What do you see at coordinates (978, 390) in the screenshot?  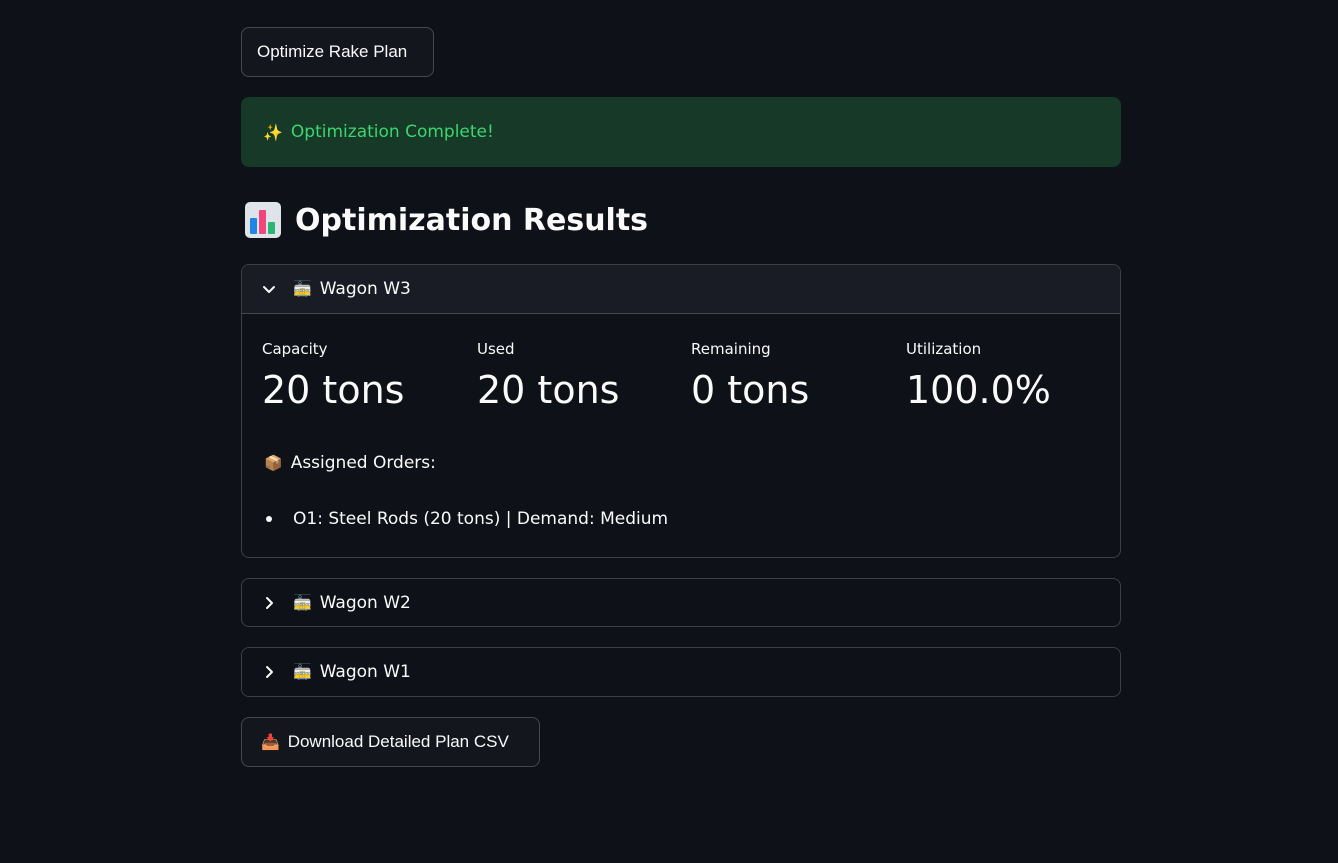 I see `metric-value: 100.0%` at bounding box center [978, 390].